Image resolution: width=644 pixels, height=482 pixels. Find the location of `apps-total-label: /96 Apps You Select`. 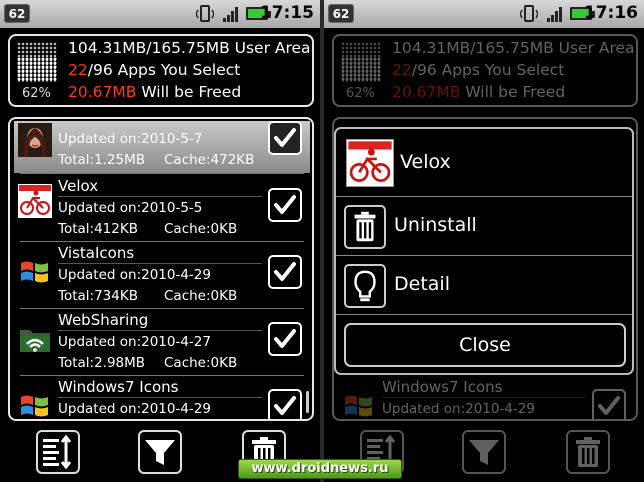

apps-total-label: /96 Apps You Select is located at coordinates (164, 70).